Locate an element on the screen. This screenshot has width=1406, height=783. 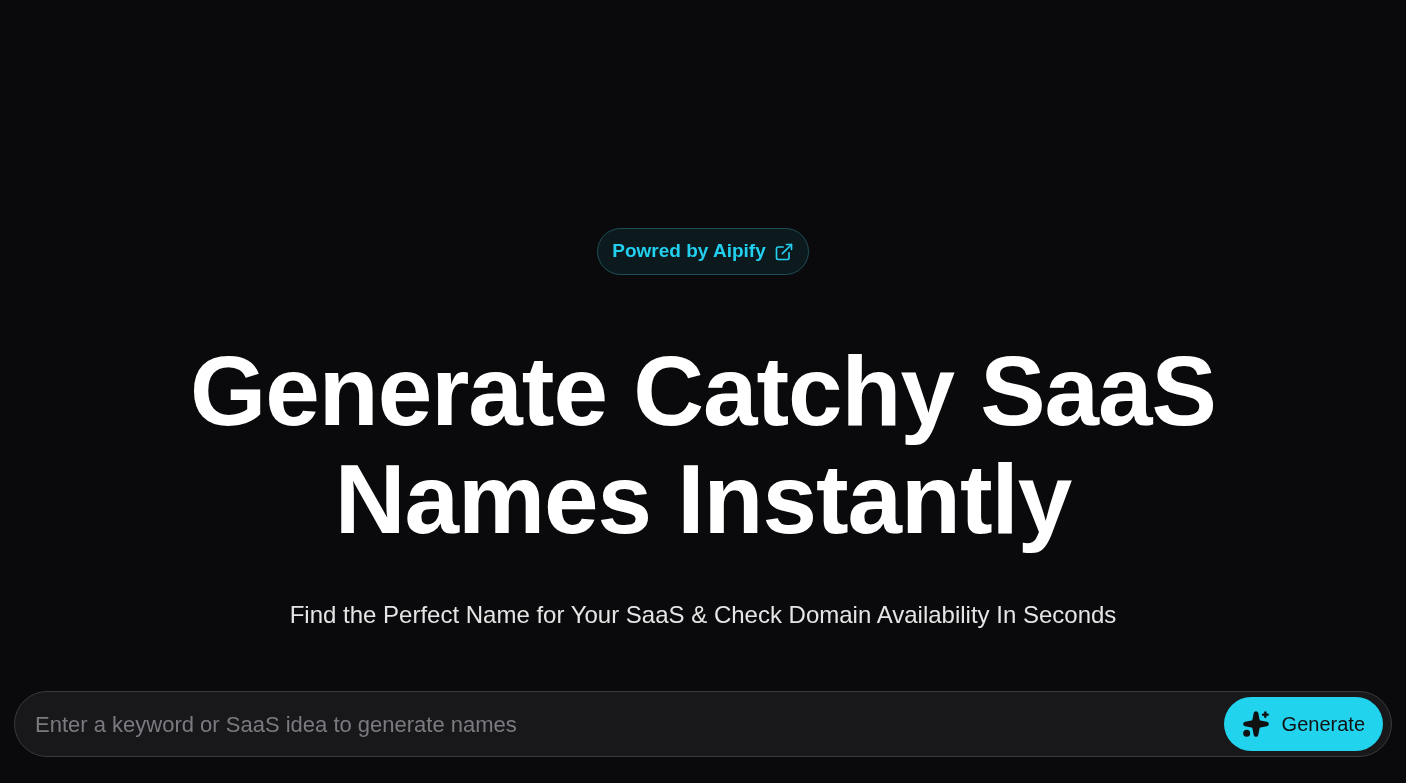
powered-by-link: Powred by Aipify is located at coordinates (703, 251).